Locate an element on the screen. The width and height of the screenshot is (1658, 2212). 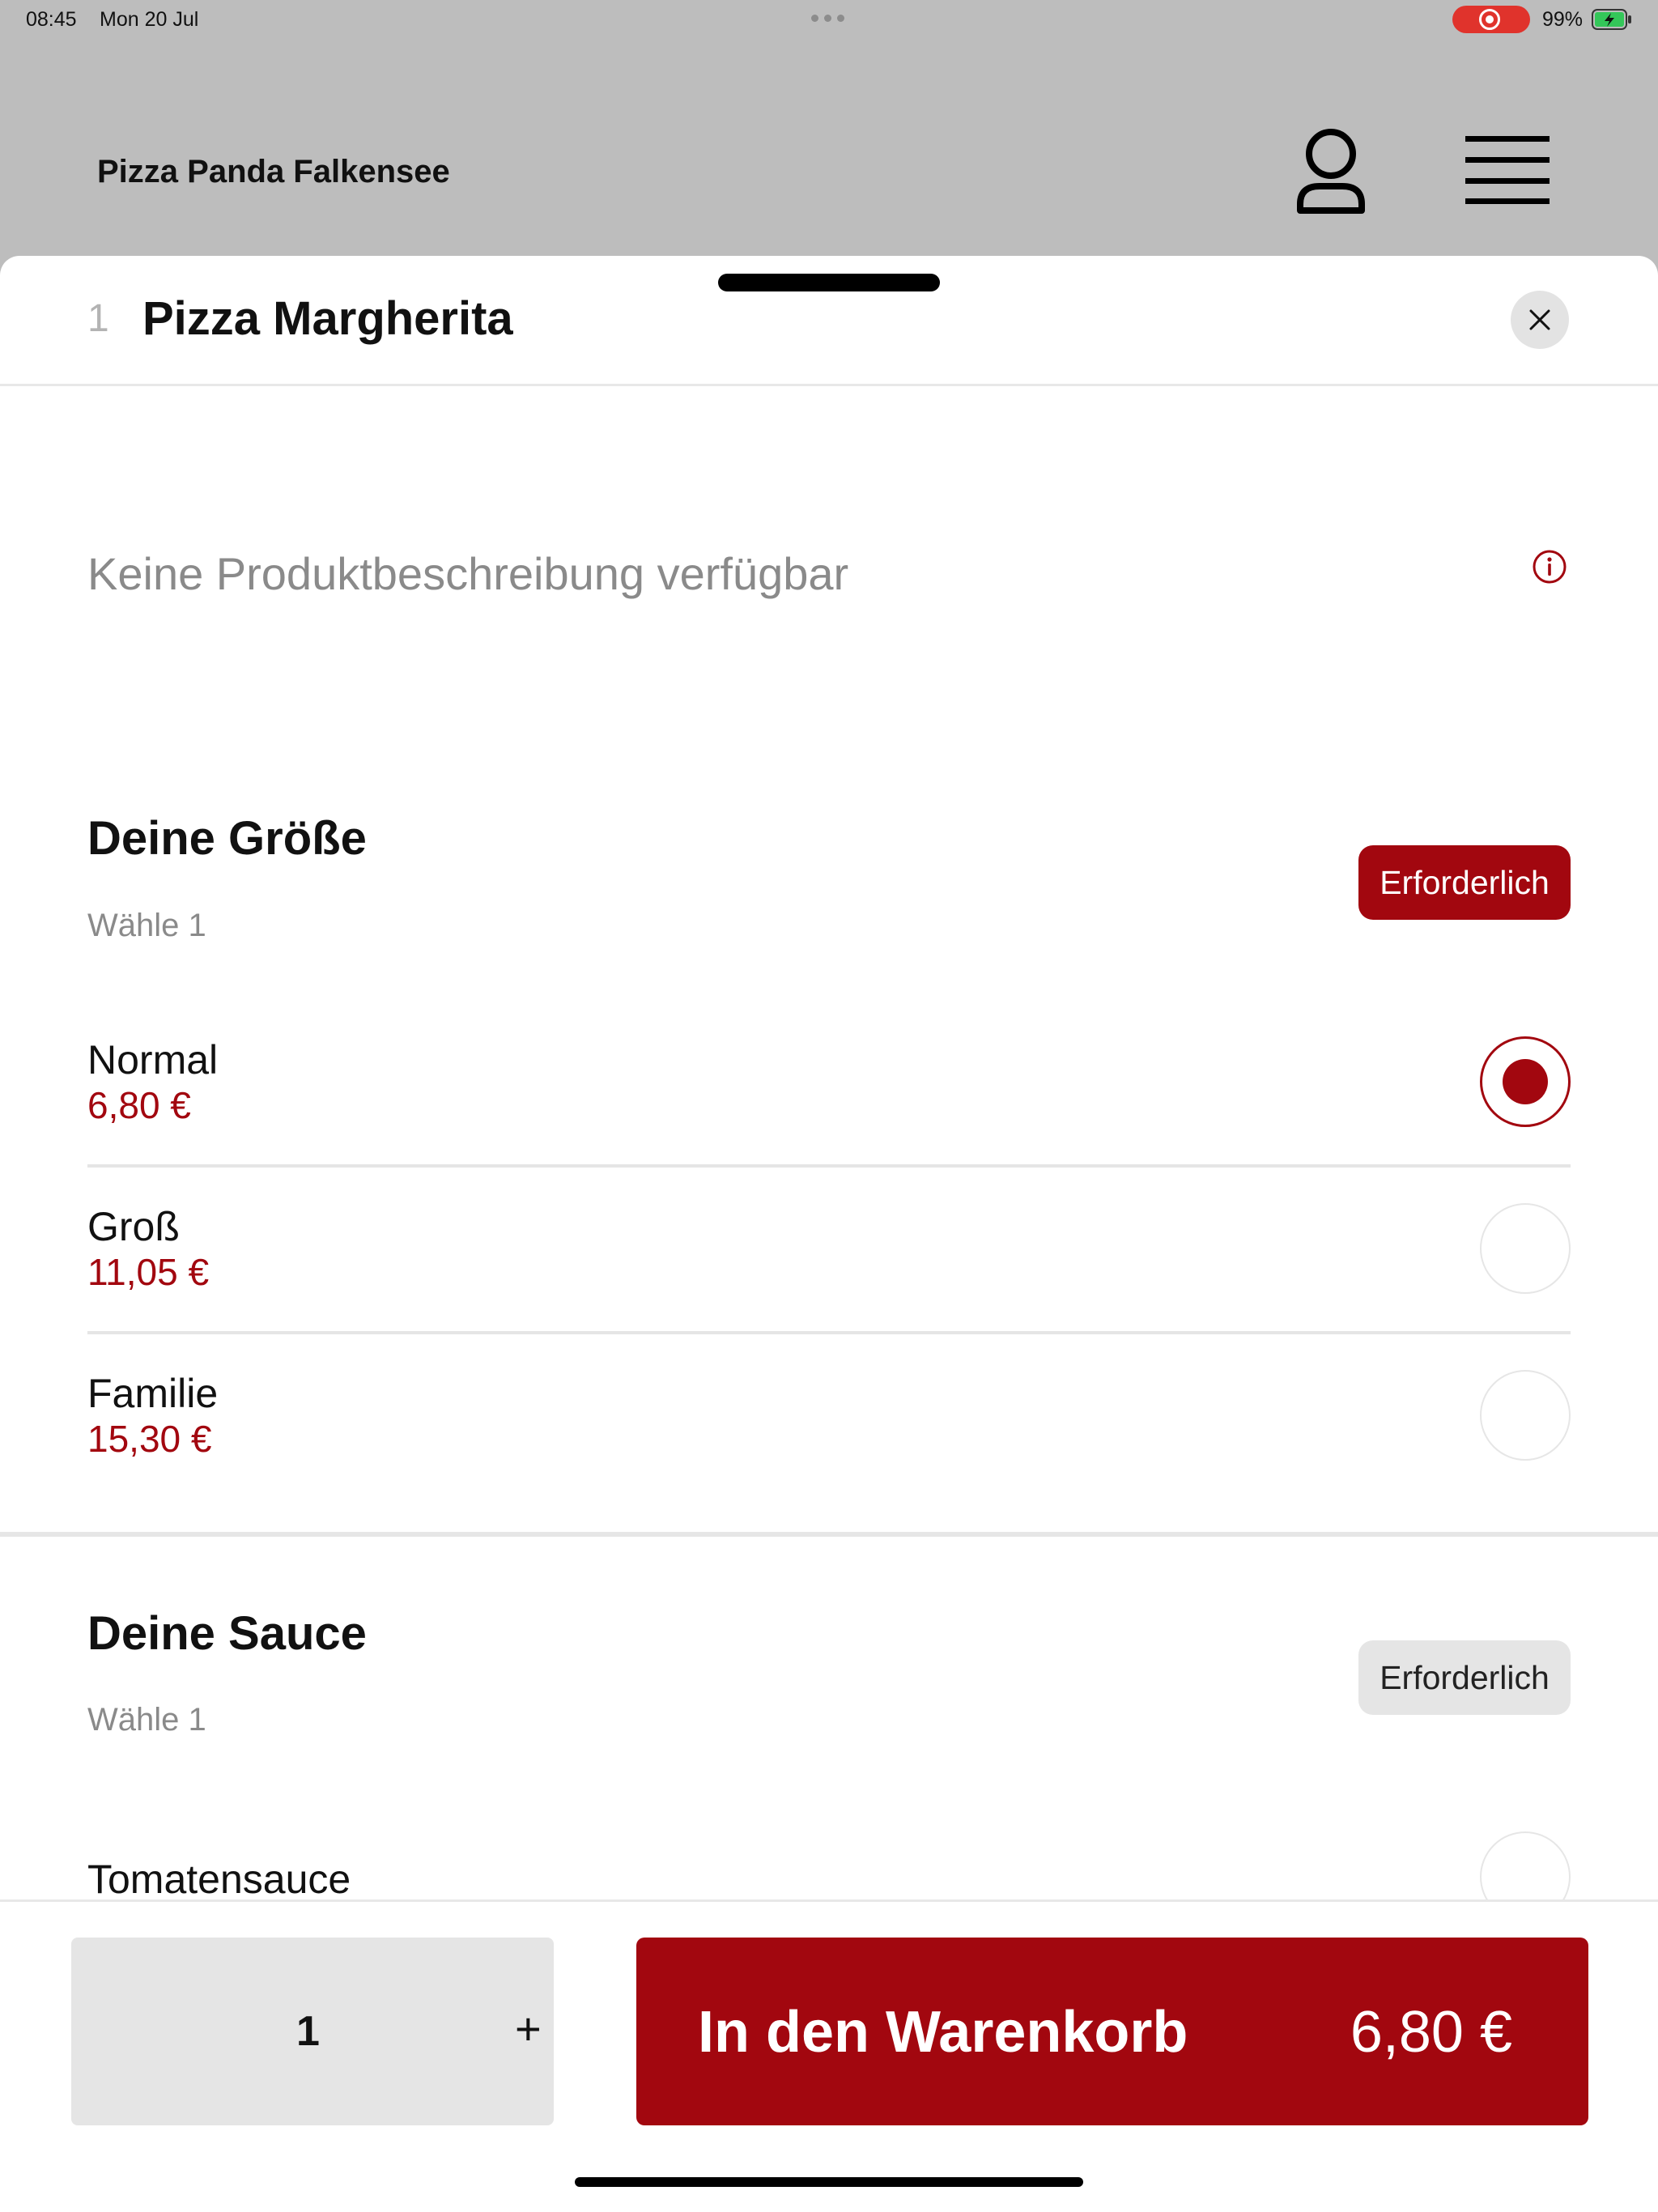
product-number: 1 is located at coordinates (98, 318).